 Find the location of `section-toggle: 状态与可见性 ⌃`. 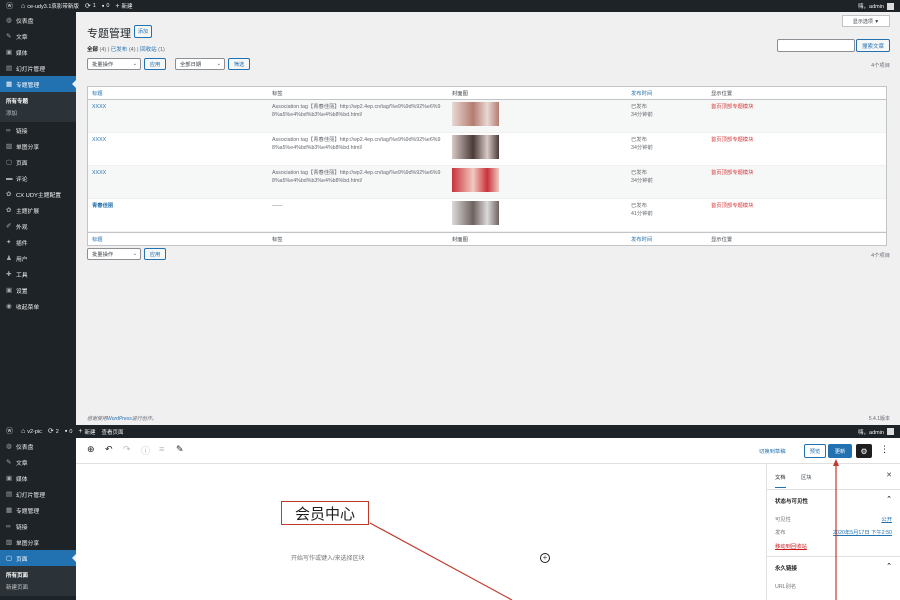

section-toggle: 状态与可见性 ⌃ is located at coordinates (833, 501).